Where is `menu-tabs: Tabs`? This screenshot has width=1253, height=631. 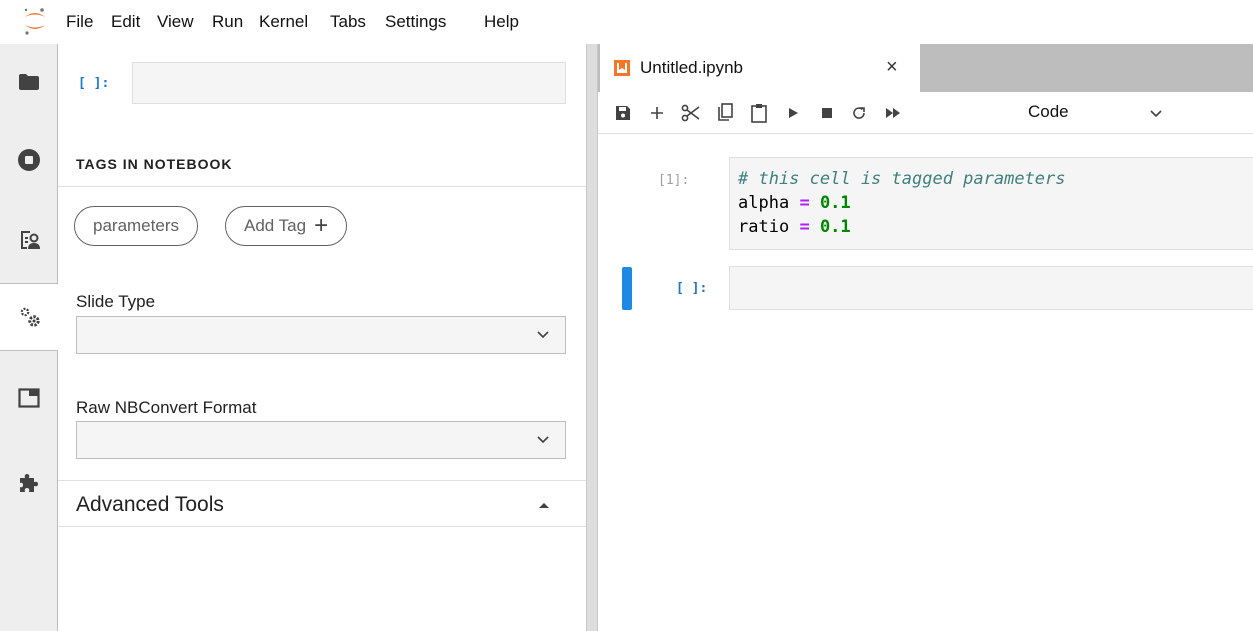
menu-tabs: Tabs is located at coordinates (348, 22).